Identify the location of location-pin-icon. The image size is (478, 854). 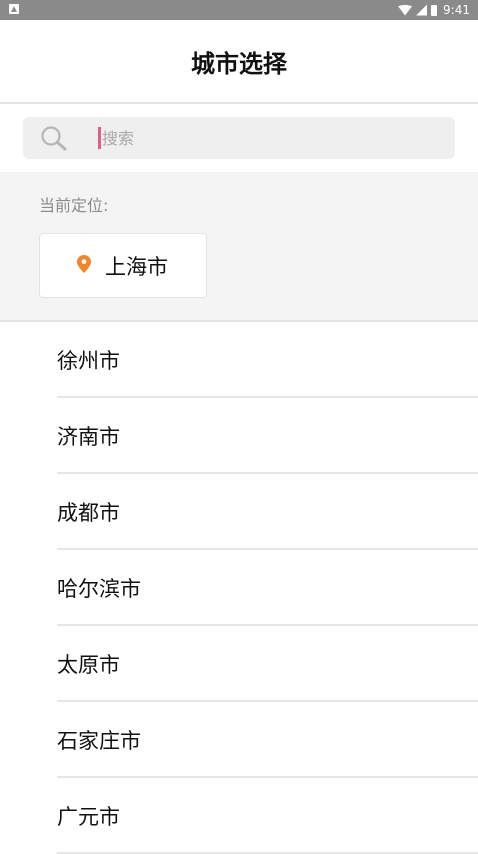
(84, 264).